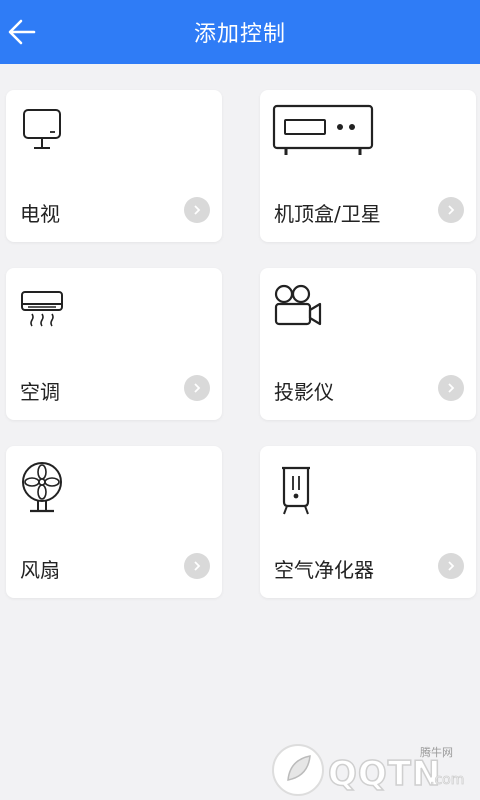 Image resolution: width=480 pixels, height=800 pixels. What do you see at coordinates (368, 522) in the screenshot?
I see `device-card-air-purifier: 空气净化器` at bounding box center [368, 522].